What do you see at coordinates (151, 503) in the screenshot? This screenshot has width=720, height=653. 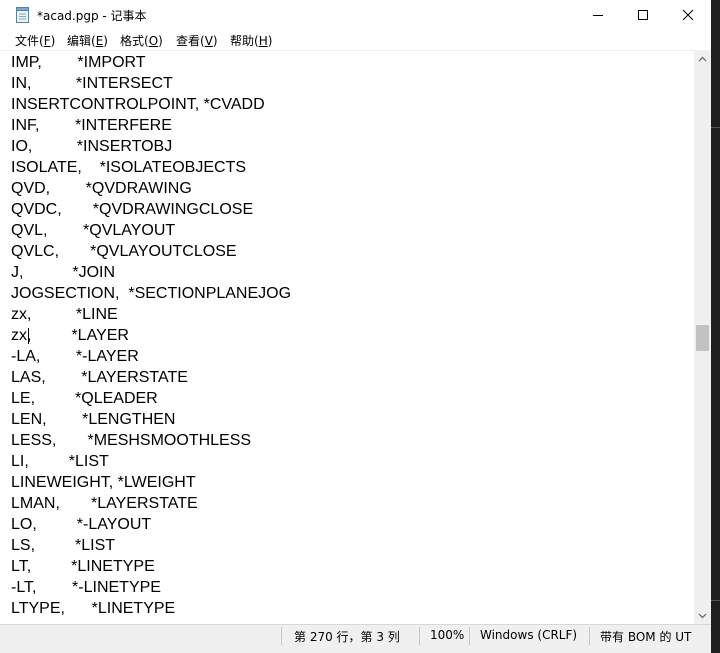 I see `text-line: LMAN, *LAYERSTATE` at bounding box center [151, 503].